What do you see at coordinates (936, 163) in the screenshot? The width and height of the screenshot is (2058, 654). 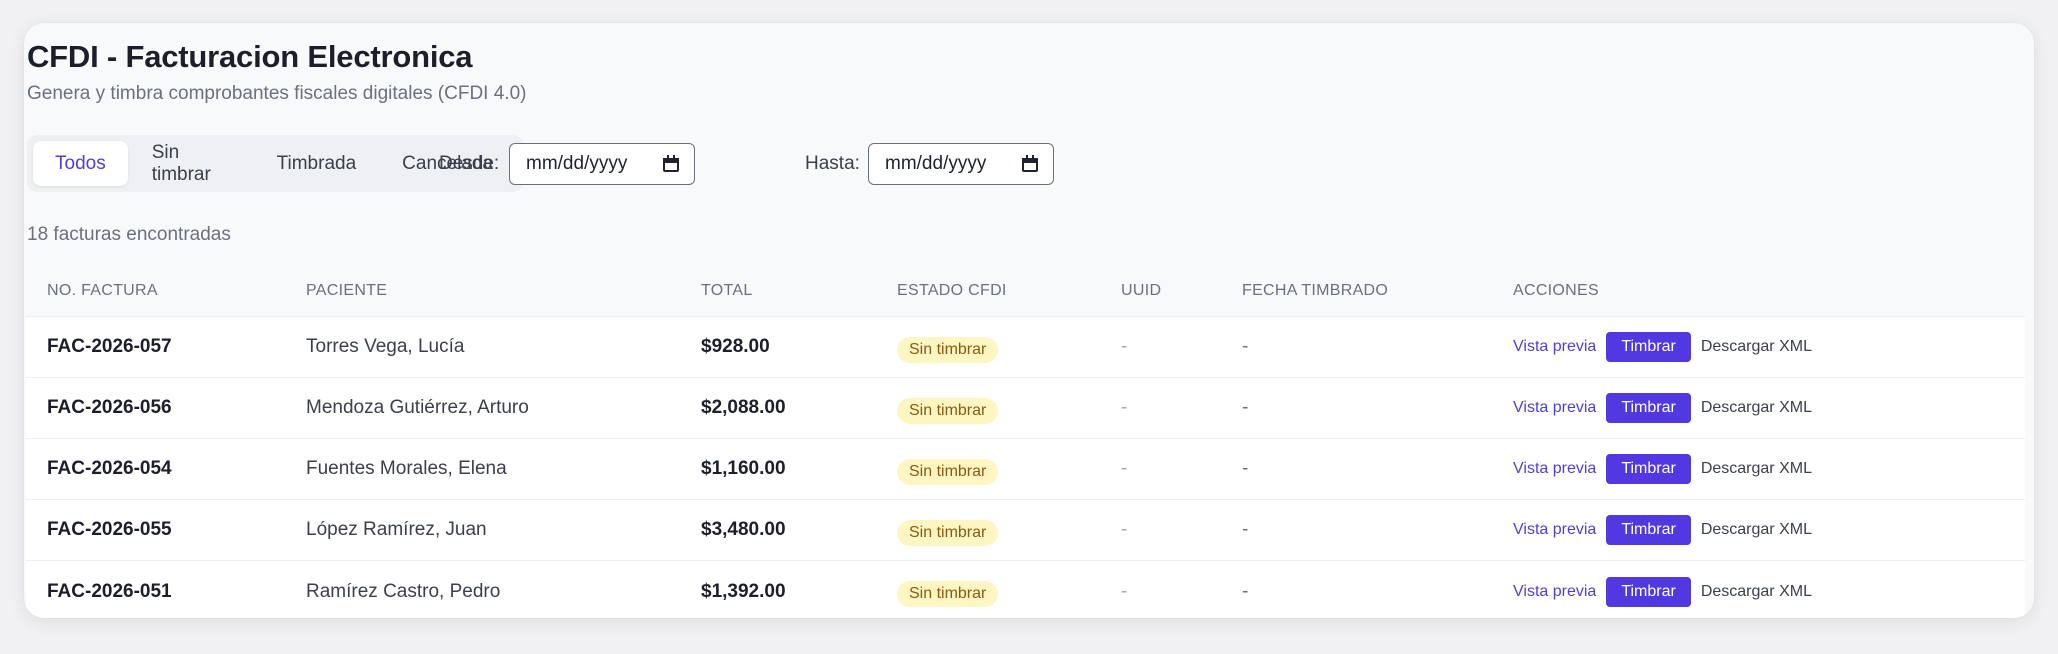 I see `hasta-date-value: mm/dd/yyyy` at bounding box center [936, 163].